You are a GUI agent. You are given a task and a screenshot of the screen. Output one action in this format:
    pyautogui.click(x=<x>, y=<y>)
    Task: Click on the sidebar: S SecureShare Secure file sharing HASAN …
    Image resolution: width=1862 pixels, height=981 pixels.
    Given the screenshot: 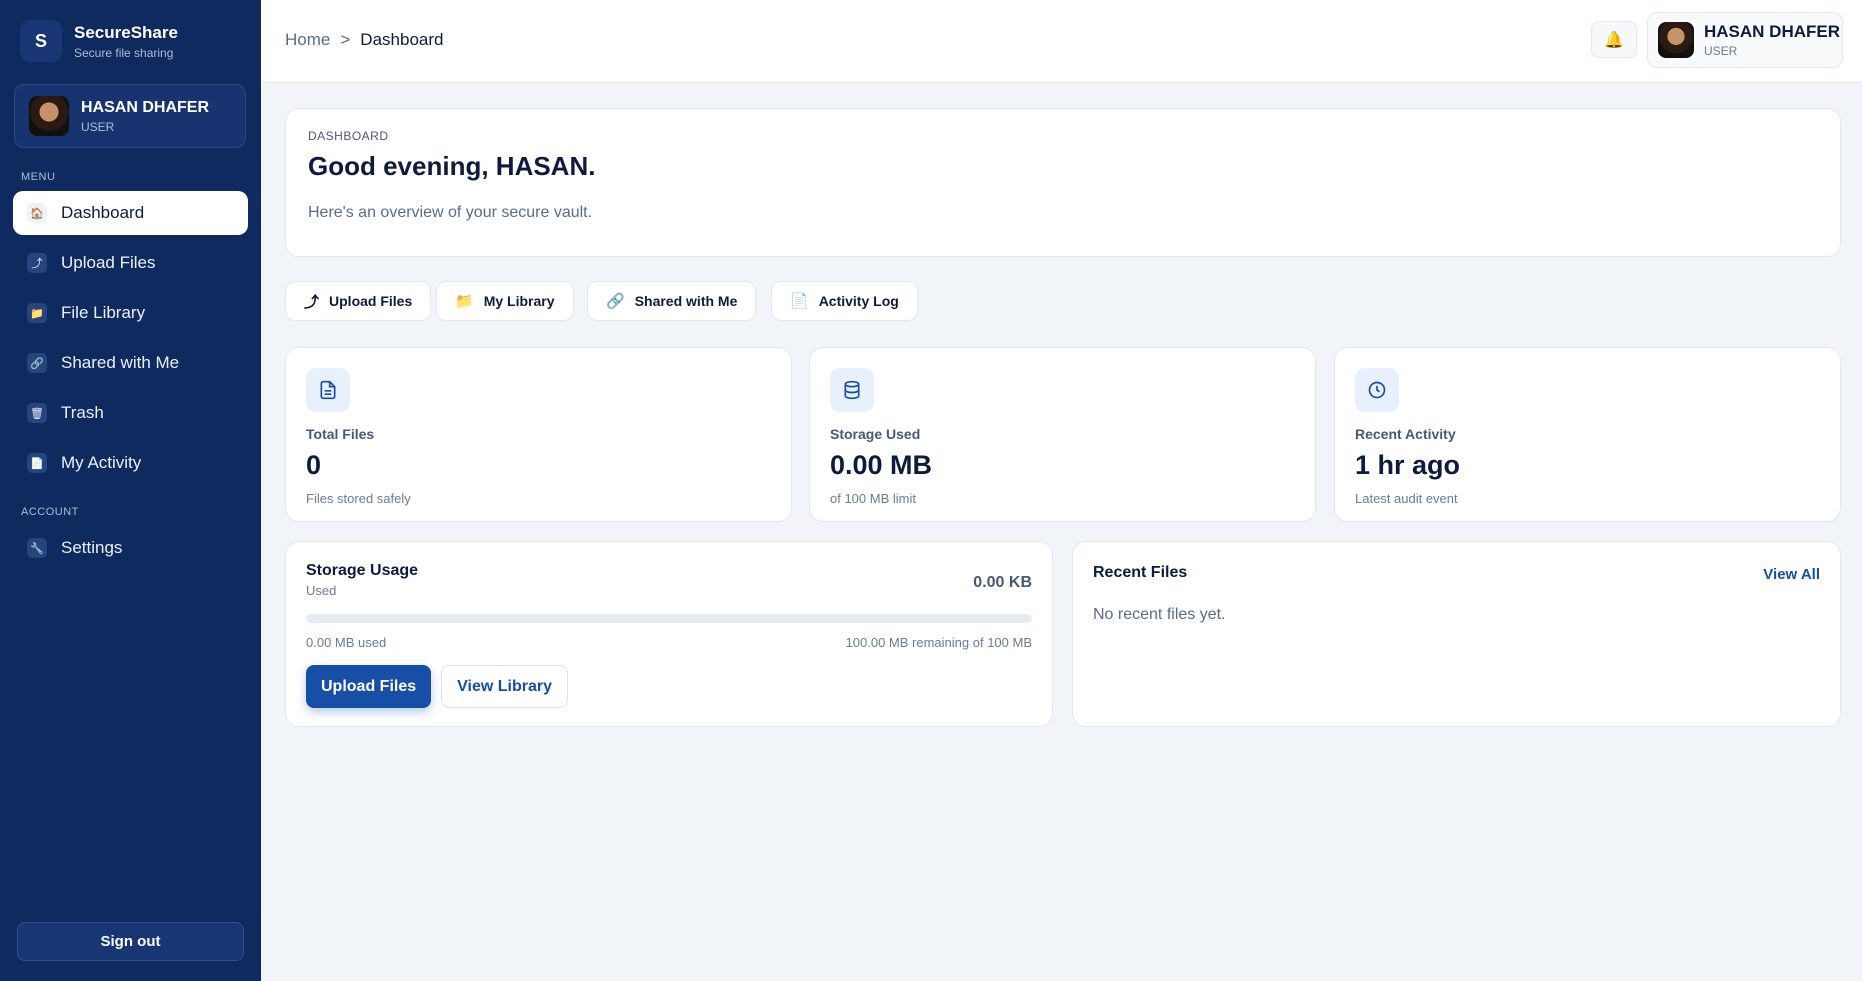 What is the action you would take?
    pyautogui.click(x=130, y=490)
    